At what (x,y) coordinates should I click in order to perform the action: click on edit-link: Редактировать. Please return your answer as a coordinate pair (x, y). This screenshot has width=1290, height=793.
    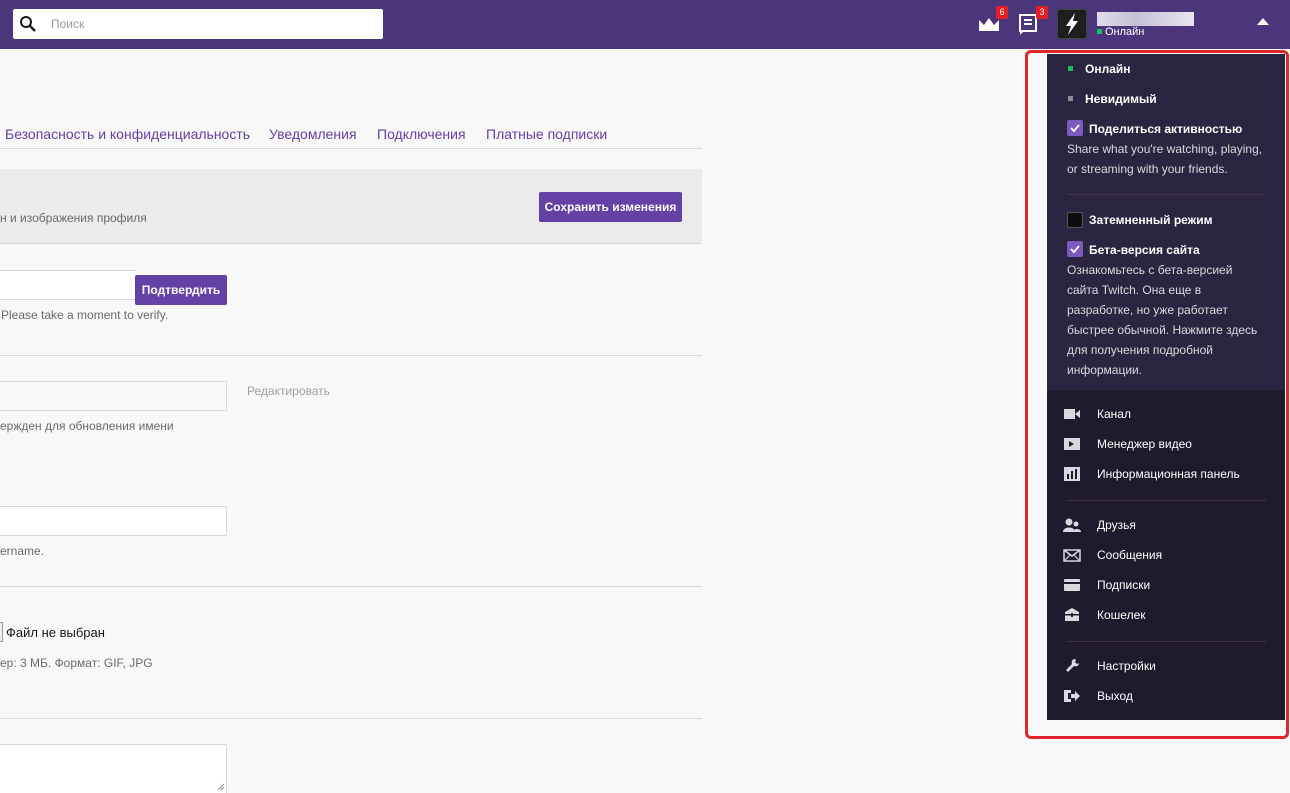
    Looking at the image, I should click on (288, 391).